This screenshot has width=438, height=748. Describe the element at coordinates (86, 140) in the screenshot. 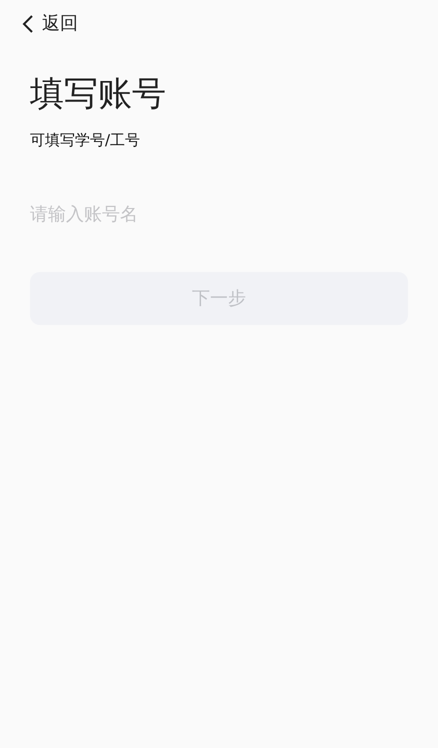

I see `hint-text: 可填写学号/工号` at that location.